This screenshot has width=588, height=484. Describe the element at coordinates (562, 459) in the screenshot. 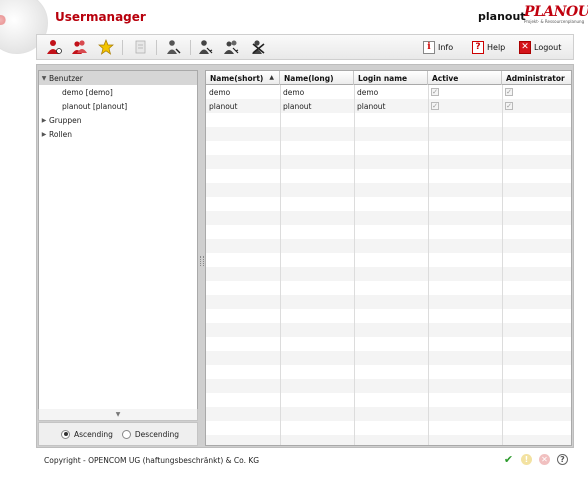

I see `help-circle-icon: ?` at that location.